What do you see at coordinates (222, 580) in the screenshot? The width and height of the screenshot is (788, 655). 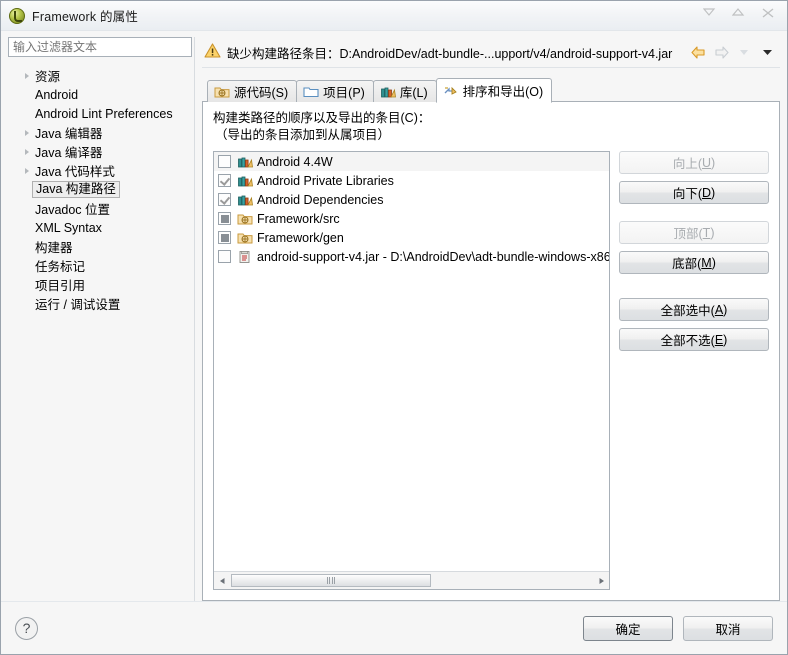 I see `arrow-left-icon` at bounding box center [222, 580].